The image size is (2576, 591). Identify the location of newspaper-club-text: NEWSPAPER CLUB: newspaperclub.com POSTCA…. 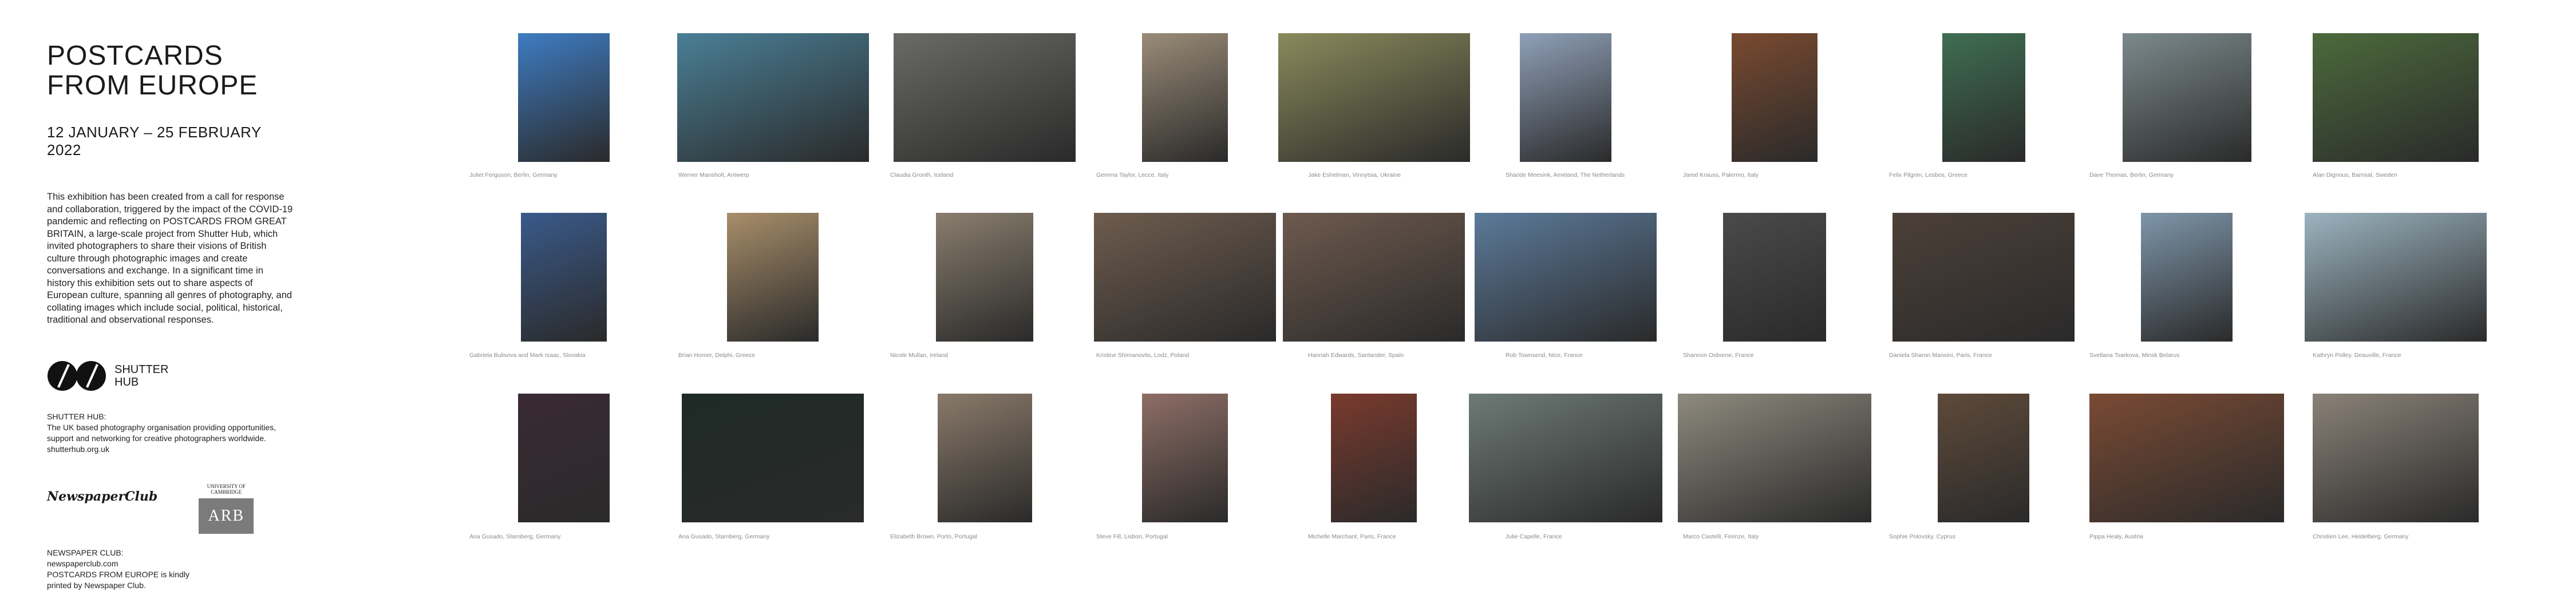
(170, 569).